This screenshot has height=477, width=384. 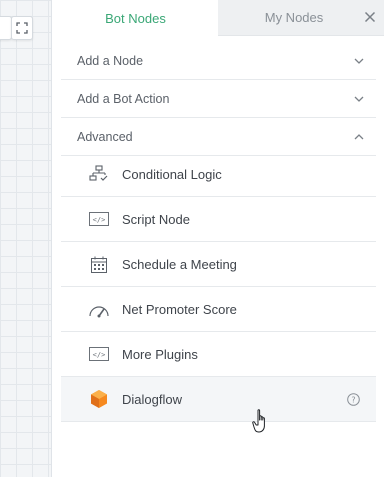 What do you see at coordinates (160, 354) in the screenshot?
I see `item-label: More Plugins` at bounding box center [160, 354].